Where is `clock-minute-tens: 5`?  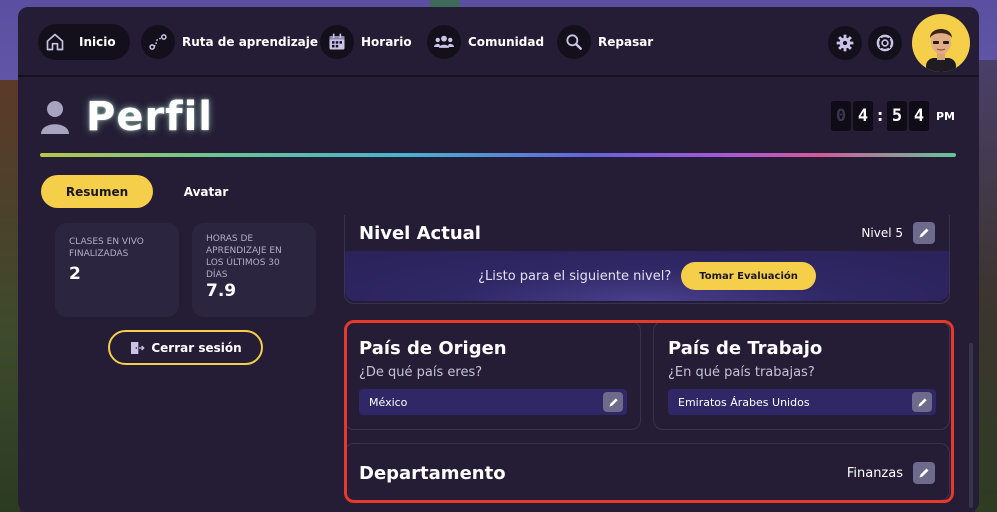 clock-minute-tens: 5 is located at coordinates (897, 116).